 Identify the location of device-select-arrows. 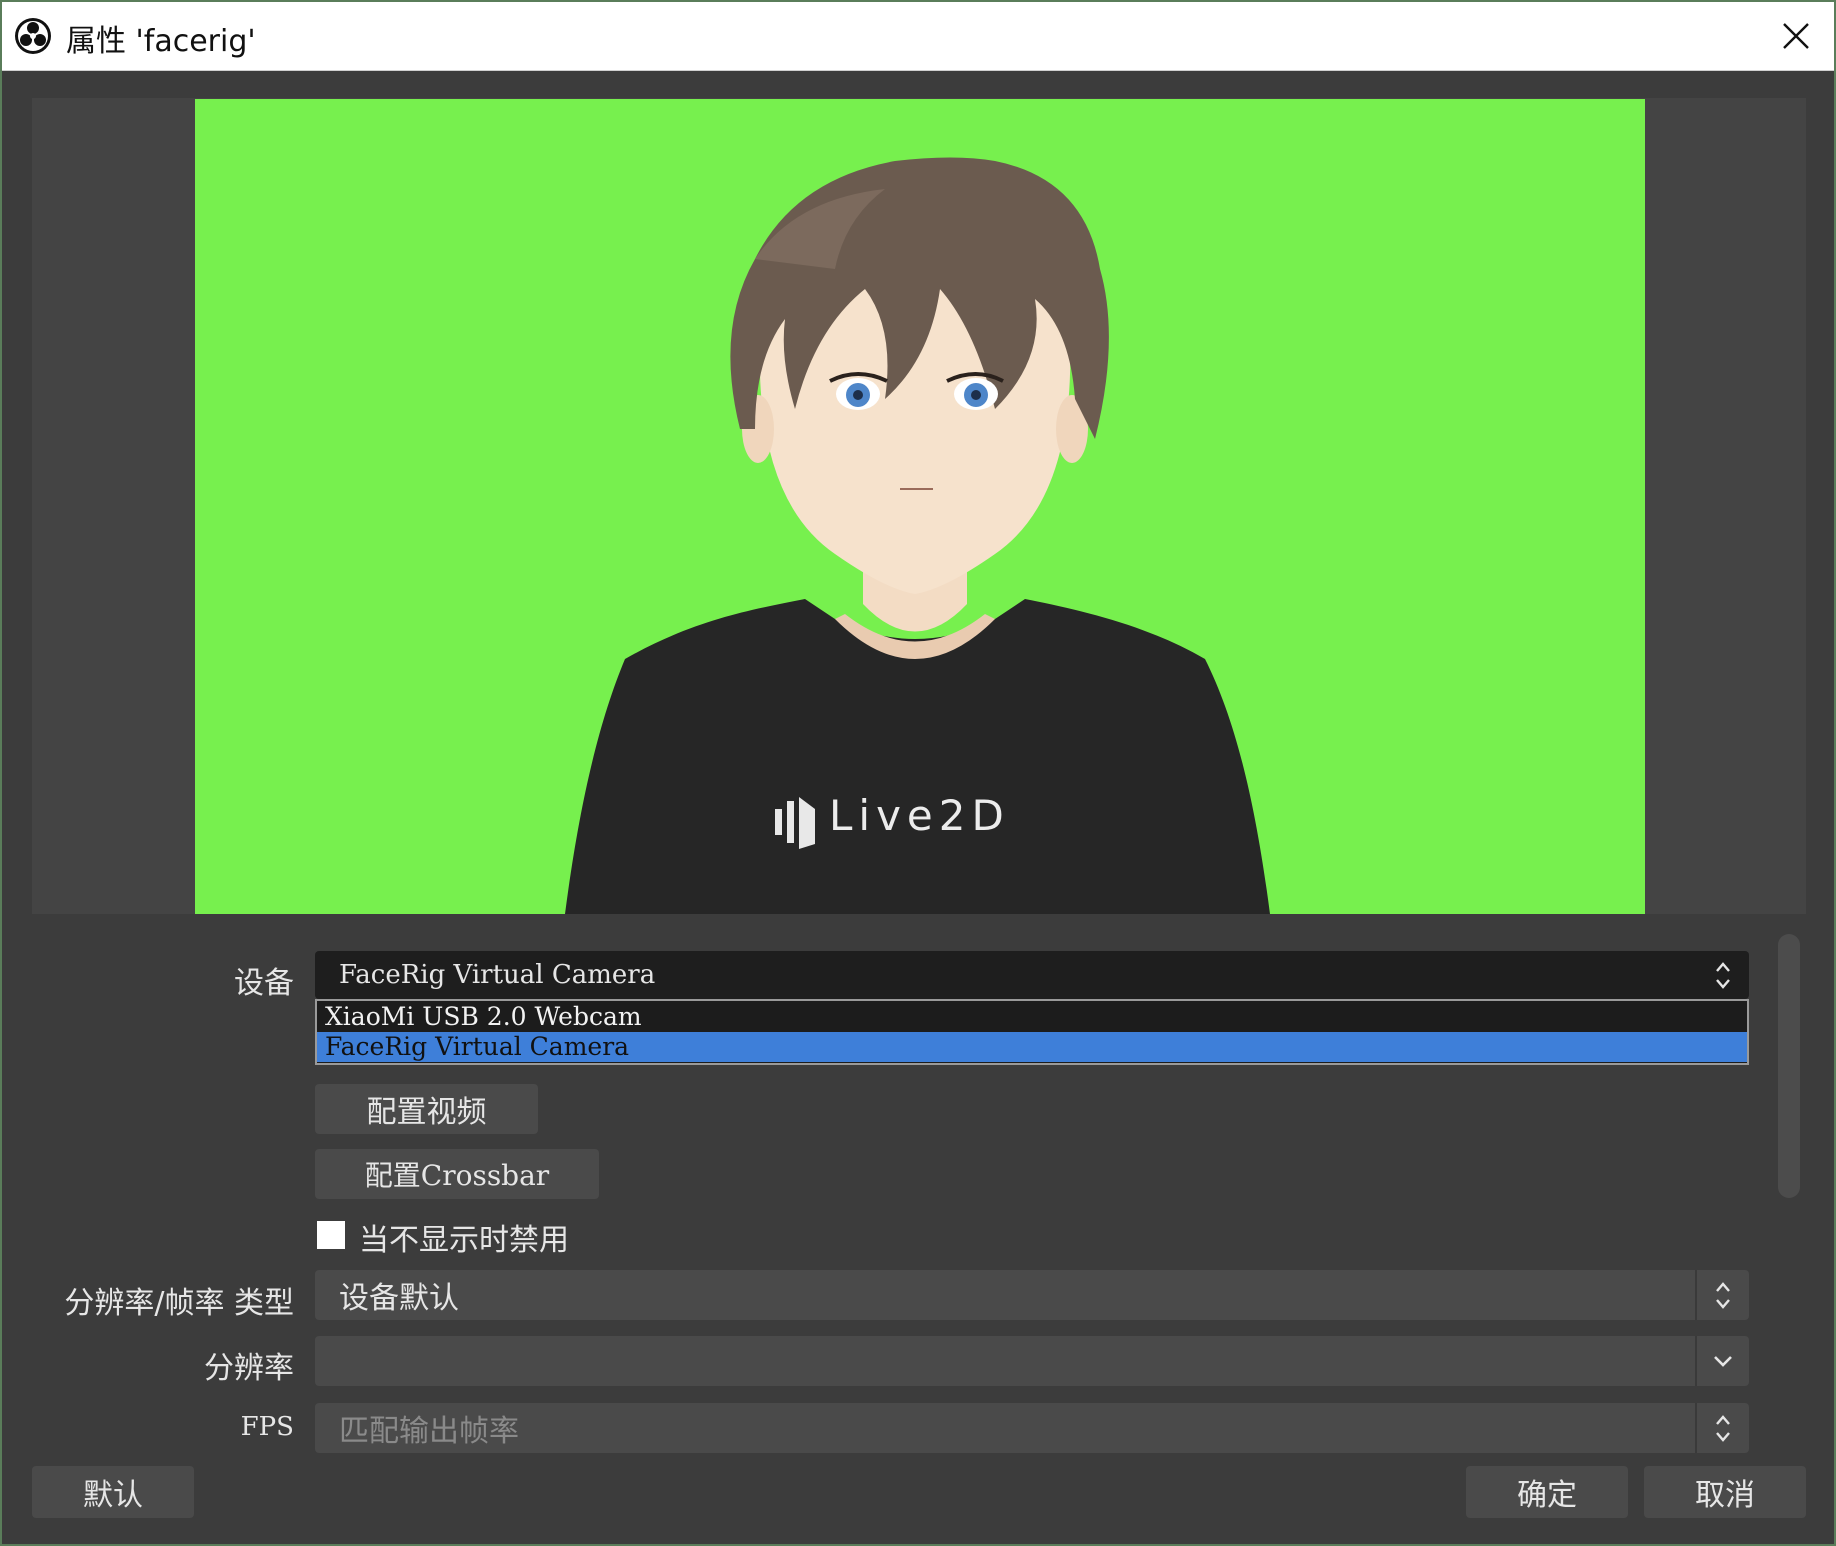
(1723, 975).